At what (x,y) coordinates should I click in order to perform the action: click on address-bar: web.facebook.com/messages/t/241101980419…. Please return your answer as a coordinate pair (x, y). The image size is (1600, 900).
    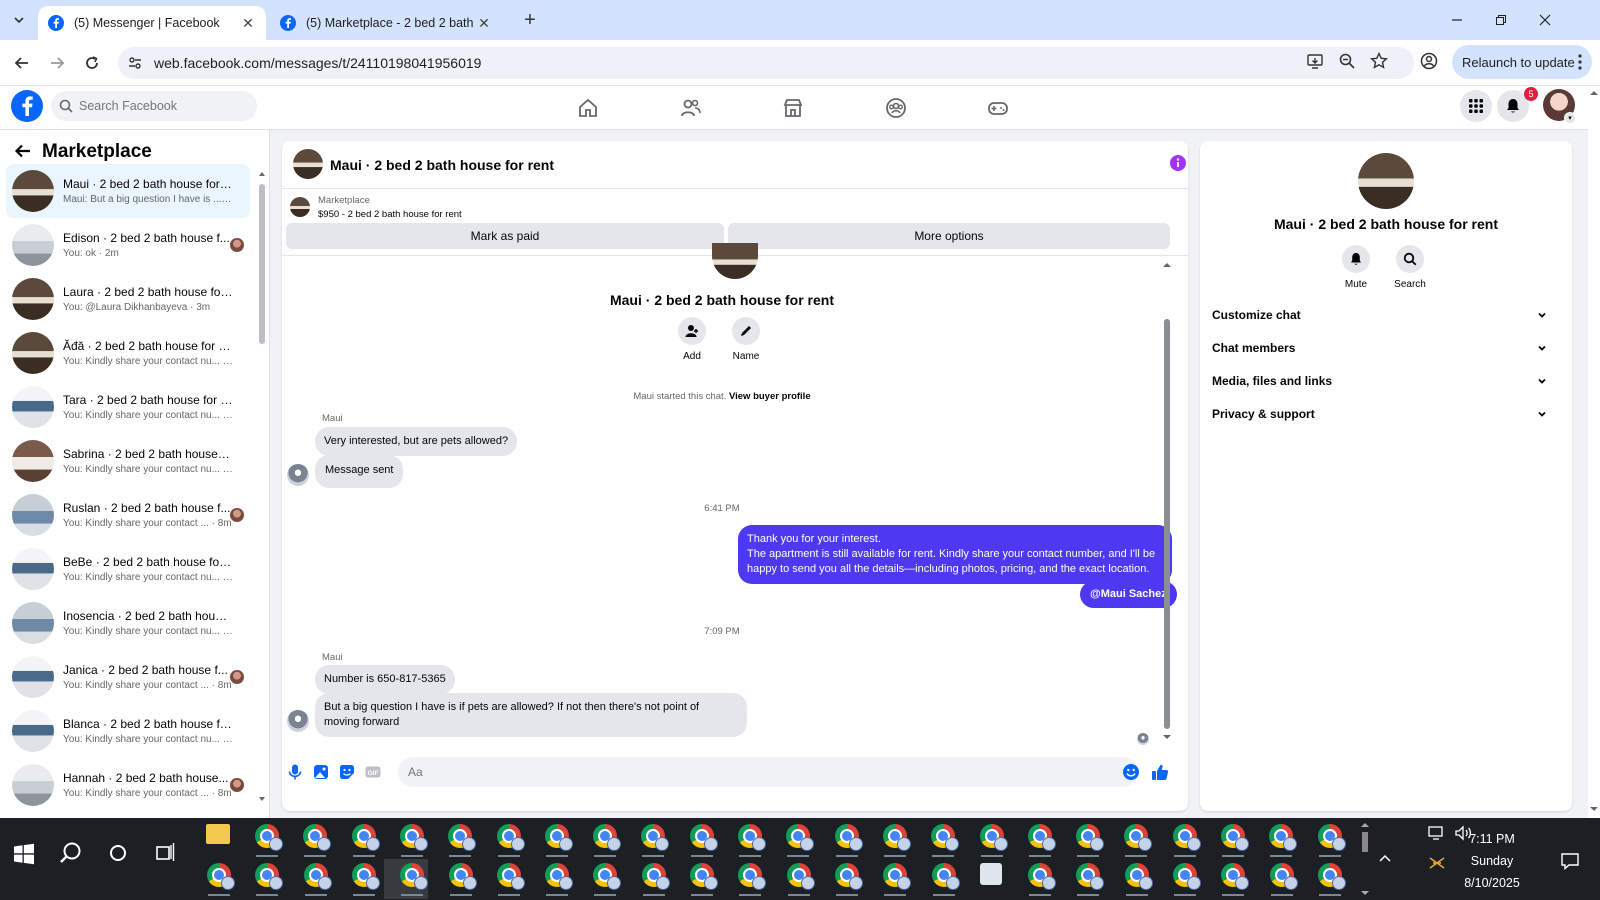
    Looking at the image, I should click on (766, 63).